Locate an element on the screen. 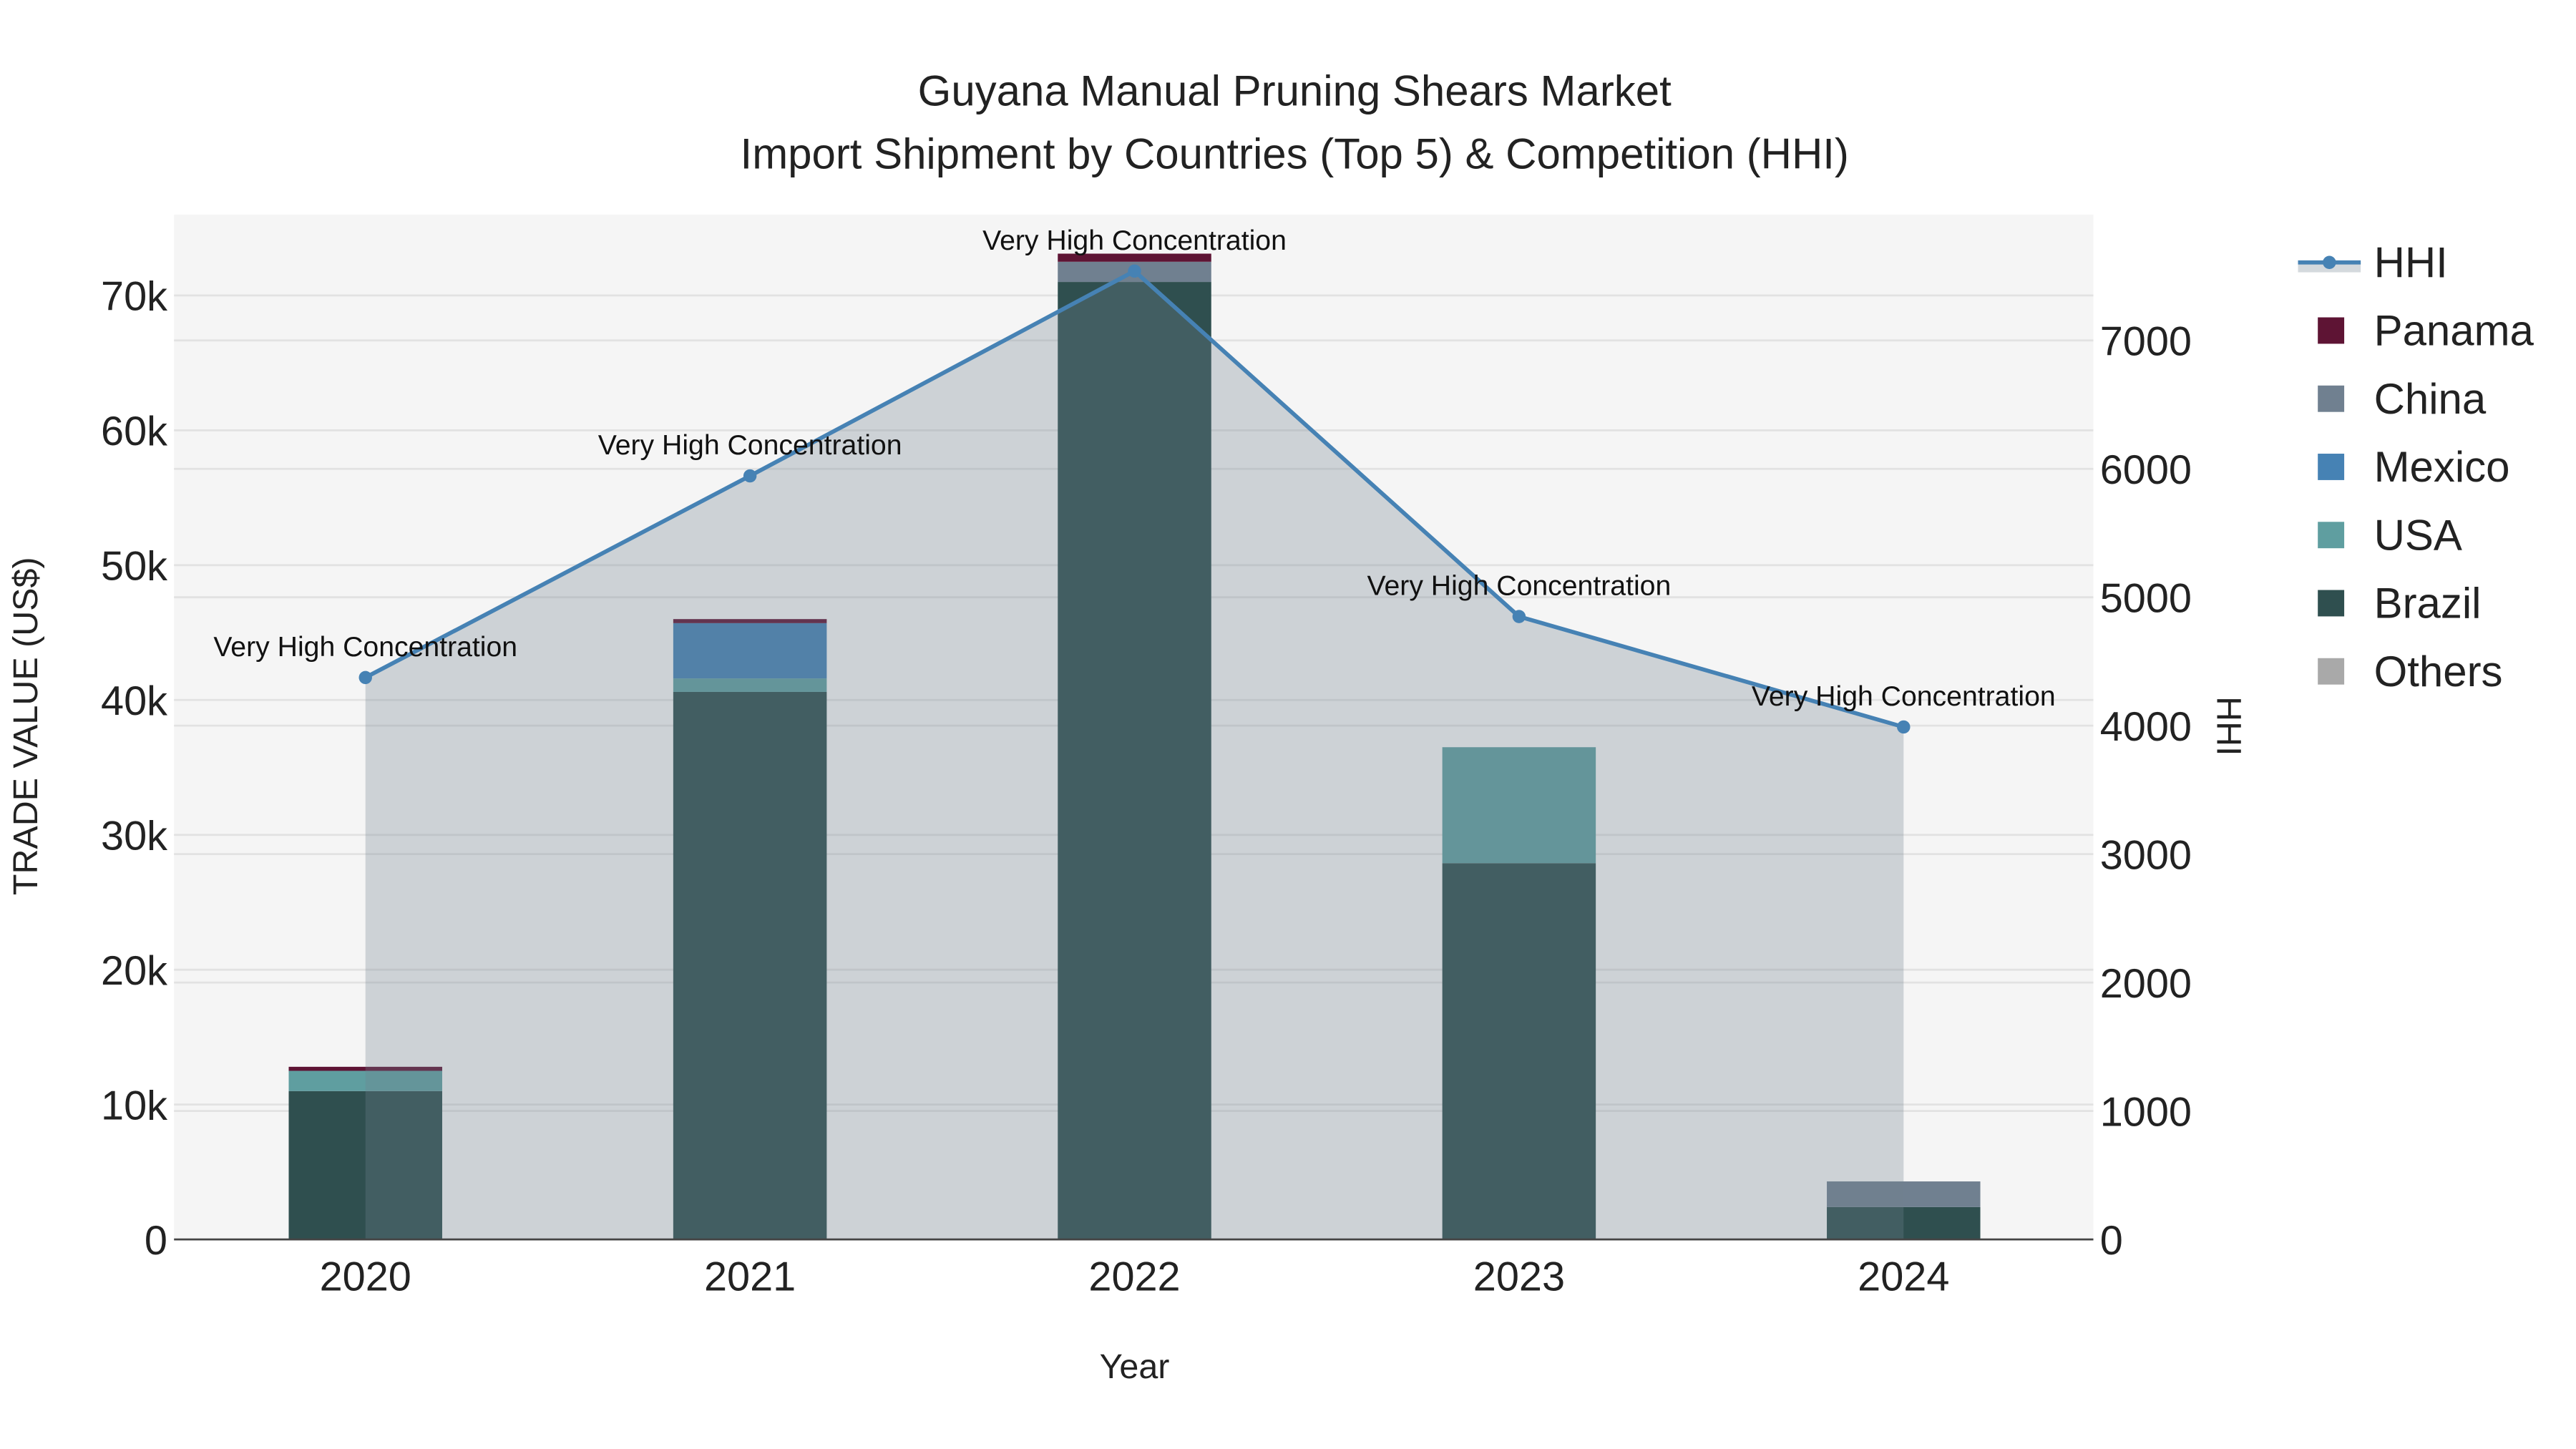 The width and height of the screenshot is (2576, 1449). chart-title-line1: Guyana Manual Pruning Shears Market is located at coordinates (1295, 91).